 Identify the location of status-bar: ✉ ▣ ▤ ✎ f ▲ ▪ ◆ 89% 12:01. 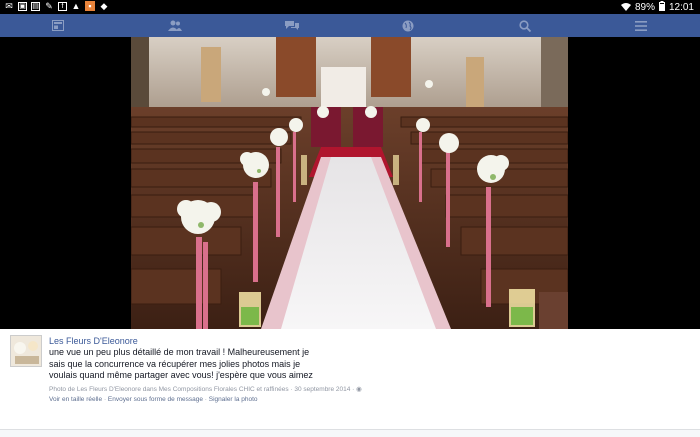
(350, 7).